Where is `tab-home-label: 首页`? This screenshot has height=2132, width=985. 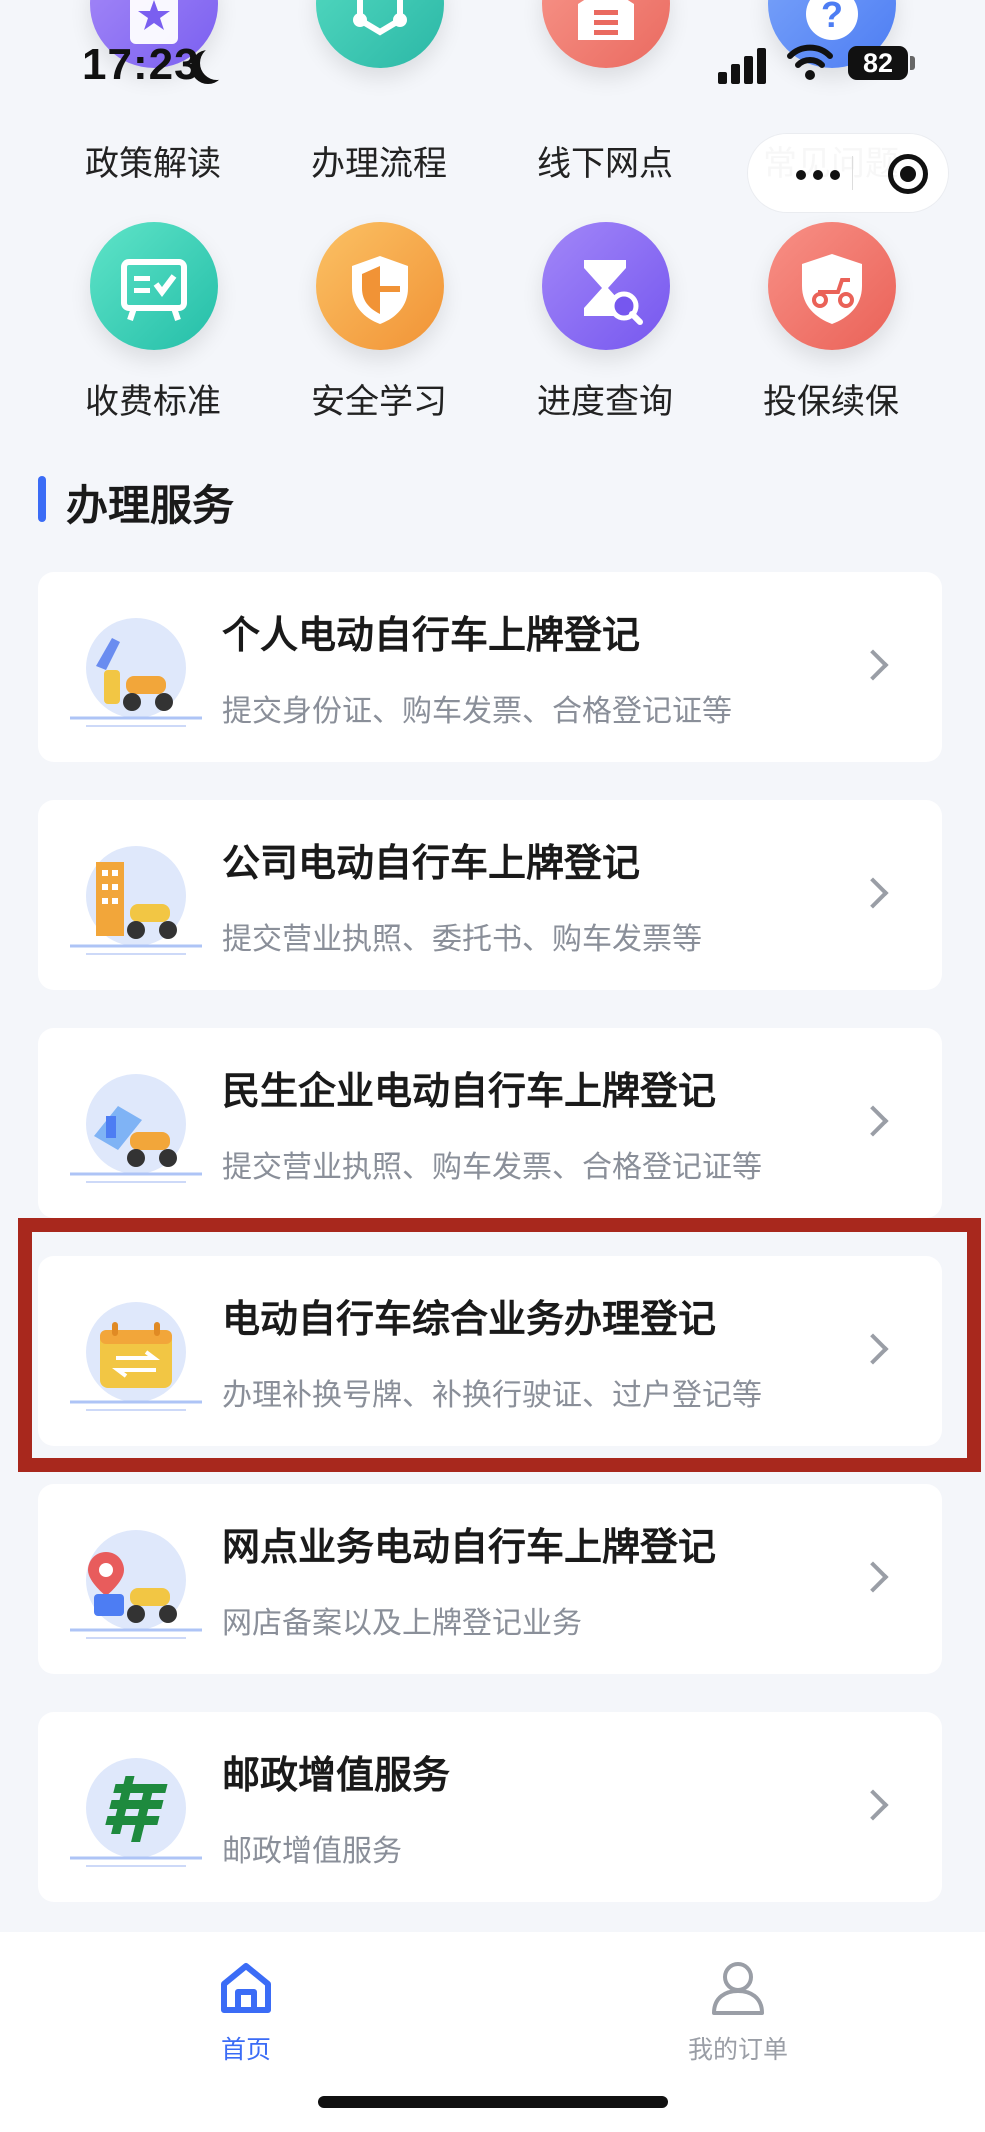 tab-home-label: 首页 is located at coordinates (245, 2049).